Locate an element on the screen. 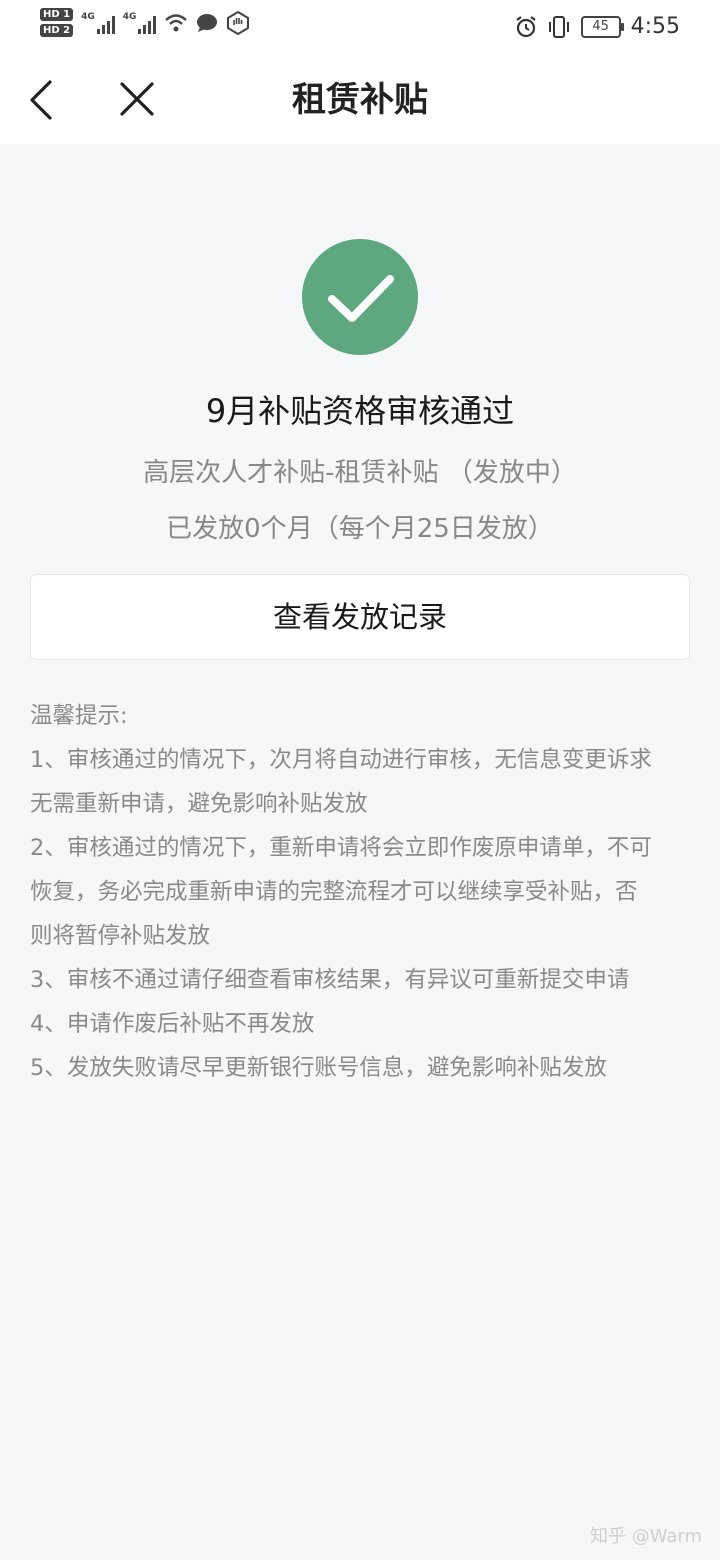 The width and height of the screenshot is (720, 1560). message-icon is located at coordinates (207, 22).